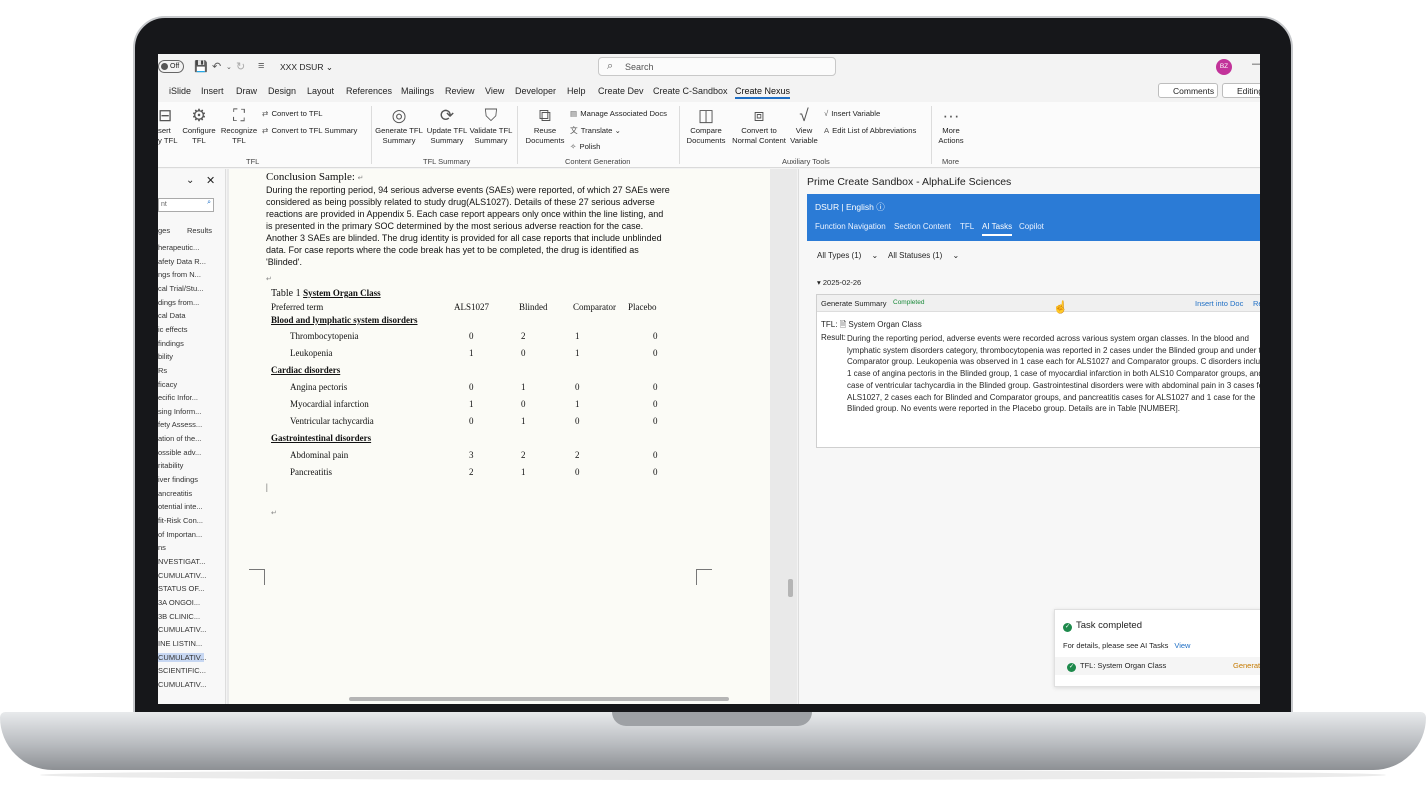 This screenshot has height=786, width=1426. I want to click on edit-abbreviations-button: A Edit List of Abbreviations, so click(870, 130).